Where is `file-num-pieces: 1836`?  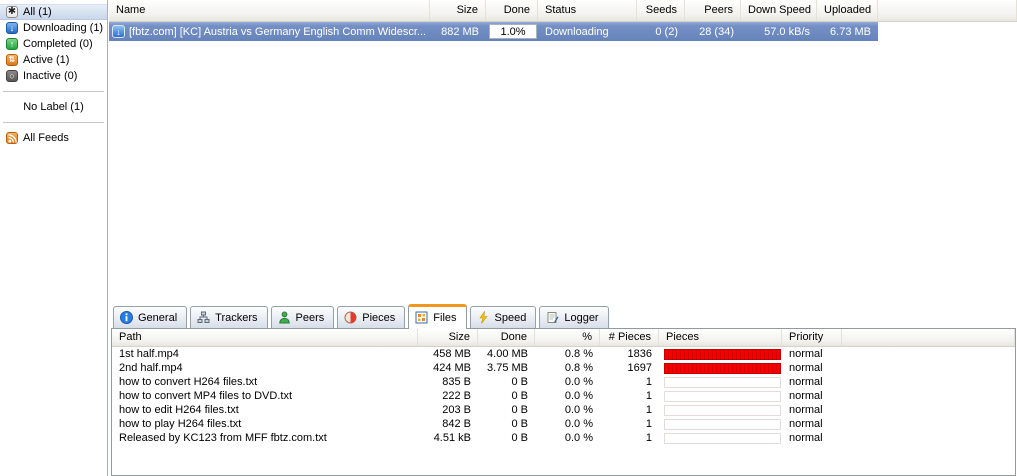
file-num-pieces: 1836 is located at coordinates (639, 354).